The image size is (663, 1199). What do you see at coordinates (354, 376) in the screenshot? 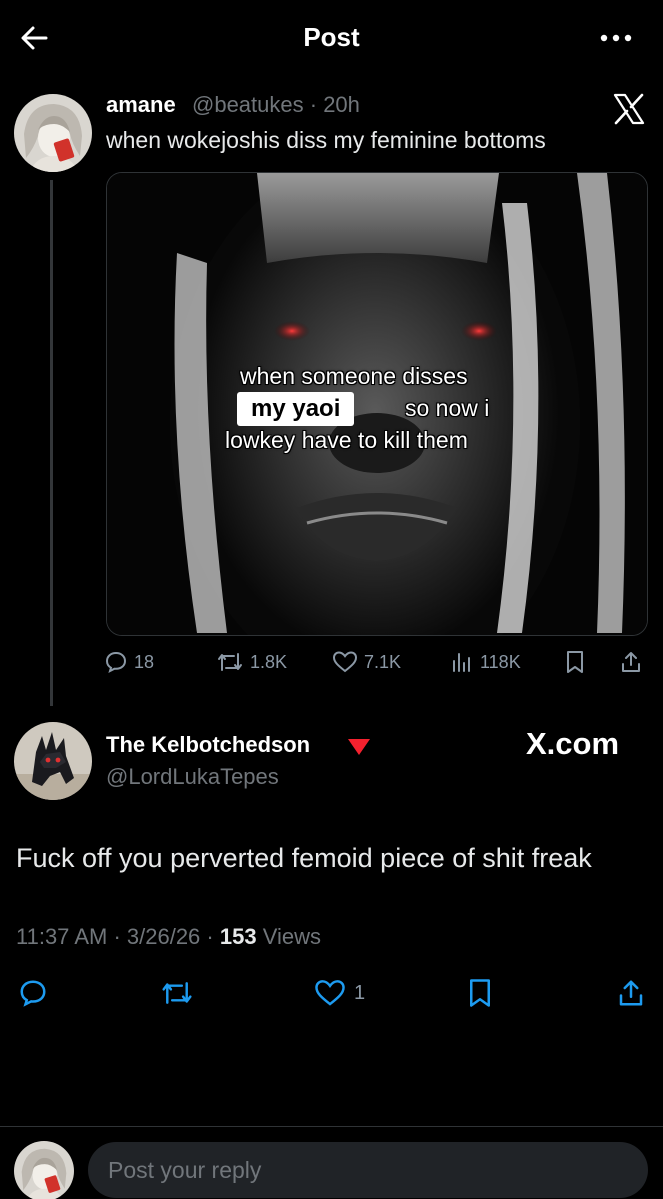
I see `caption-line-1: when someone disses` at bounding box center [354, 376].